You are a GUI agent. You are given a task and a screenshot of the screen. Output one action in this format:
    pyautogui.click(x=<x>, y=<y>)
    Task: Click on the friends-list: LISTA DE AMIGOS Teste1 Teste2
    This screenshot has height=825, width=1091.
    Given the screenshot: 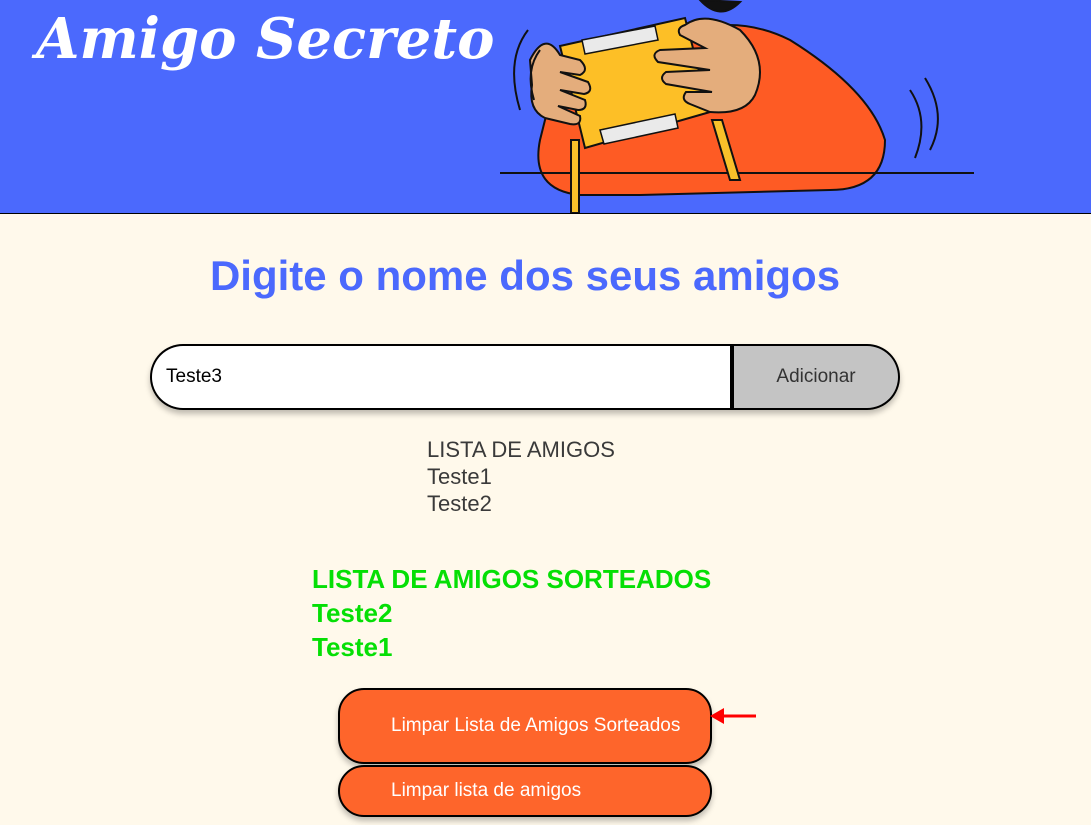 What is the action you would take?
    pyautogui.click(x=521, y=476)
    